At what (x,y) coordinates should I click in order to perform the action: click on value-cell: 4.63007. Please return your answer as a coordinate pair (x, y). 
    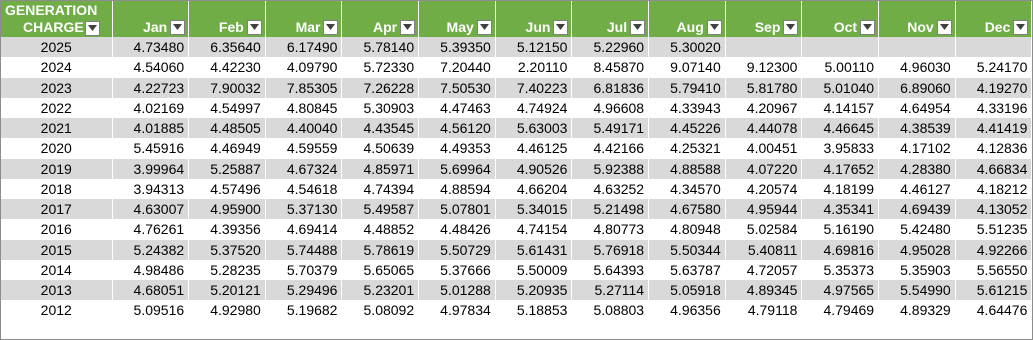
    Looking at the image, I should click on (151, 209).